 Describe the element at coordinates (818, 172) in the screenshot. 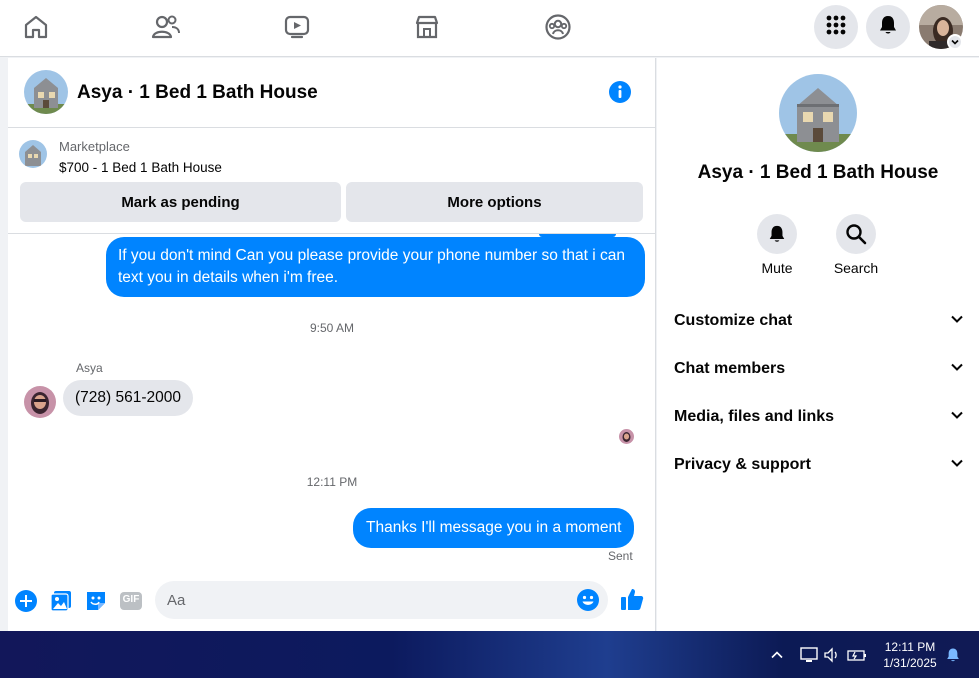

I see `sidebar-title: Asya · 1 Bed 1 Bath House` at that location.